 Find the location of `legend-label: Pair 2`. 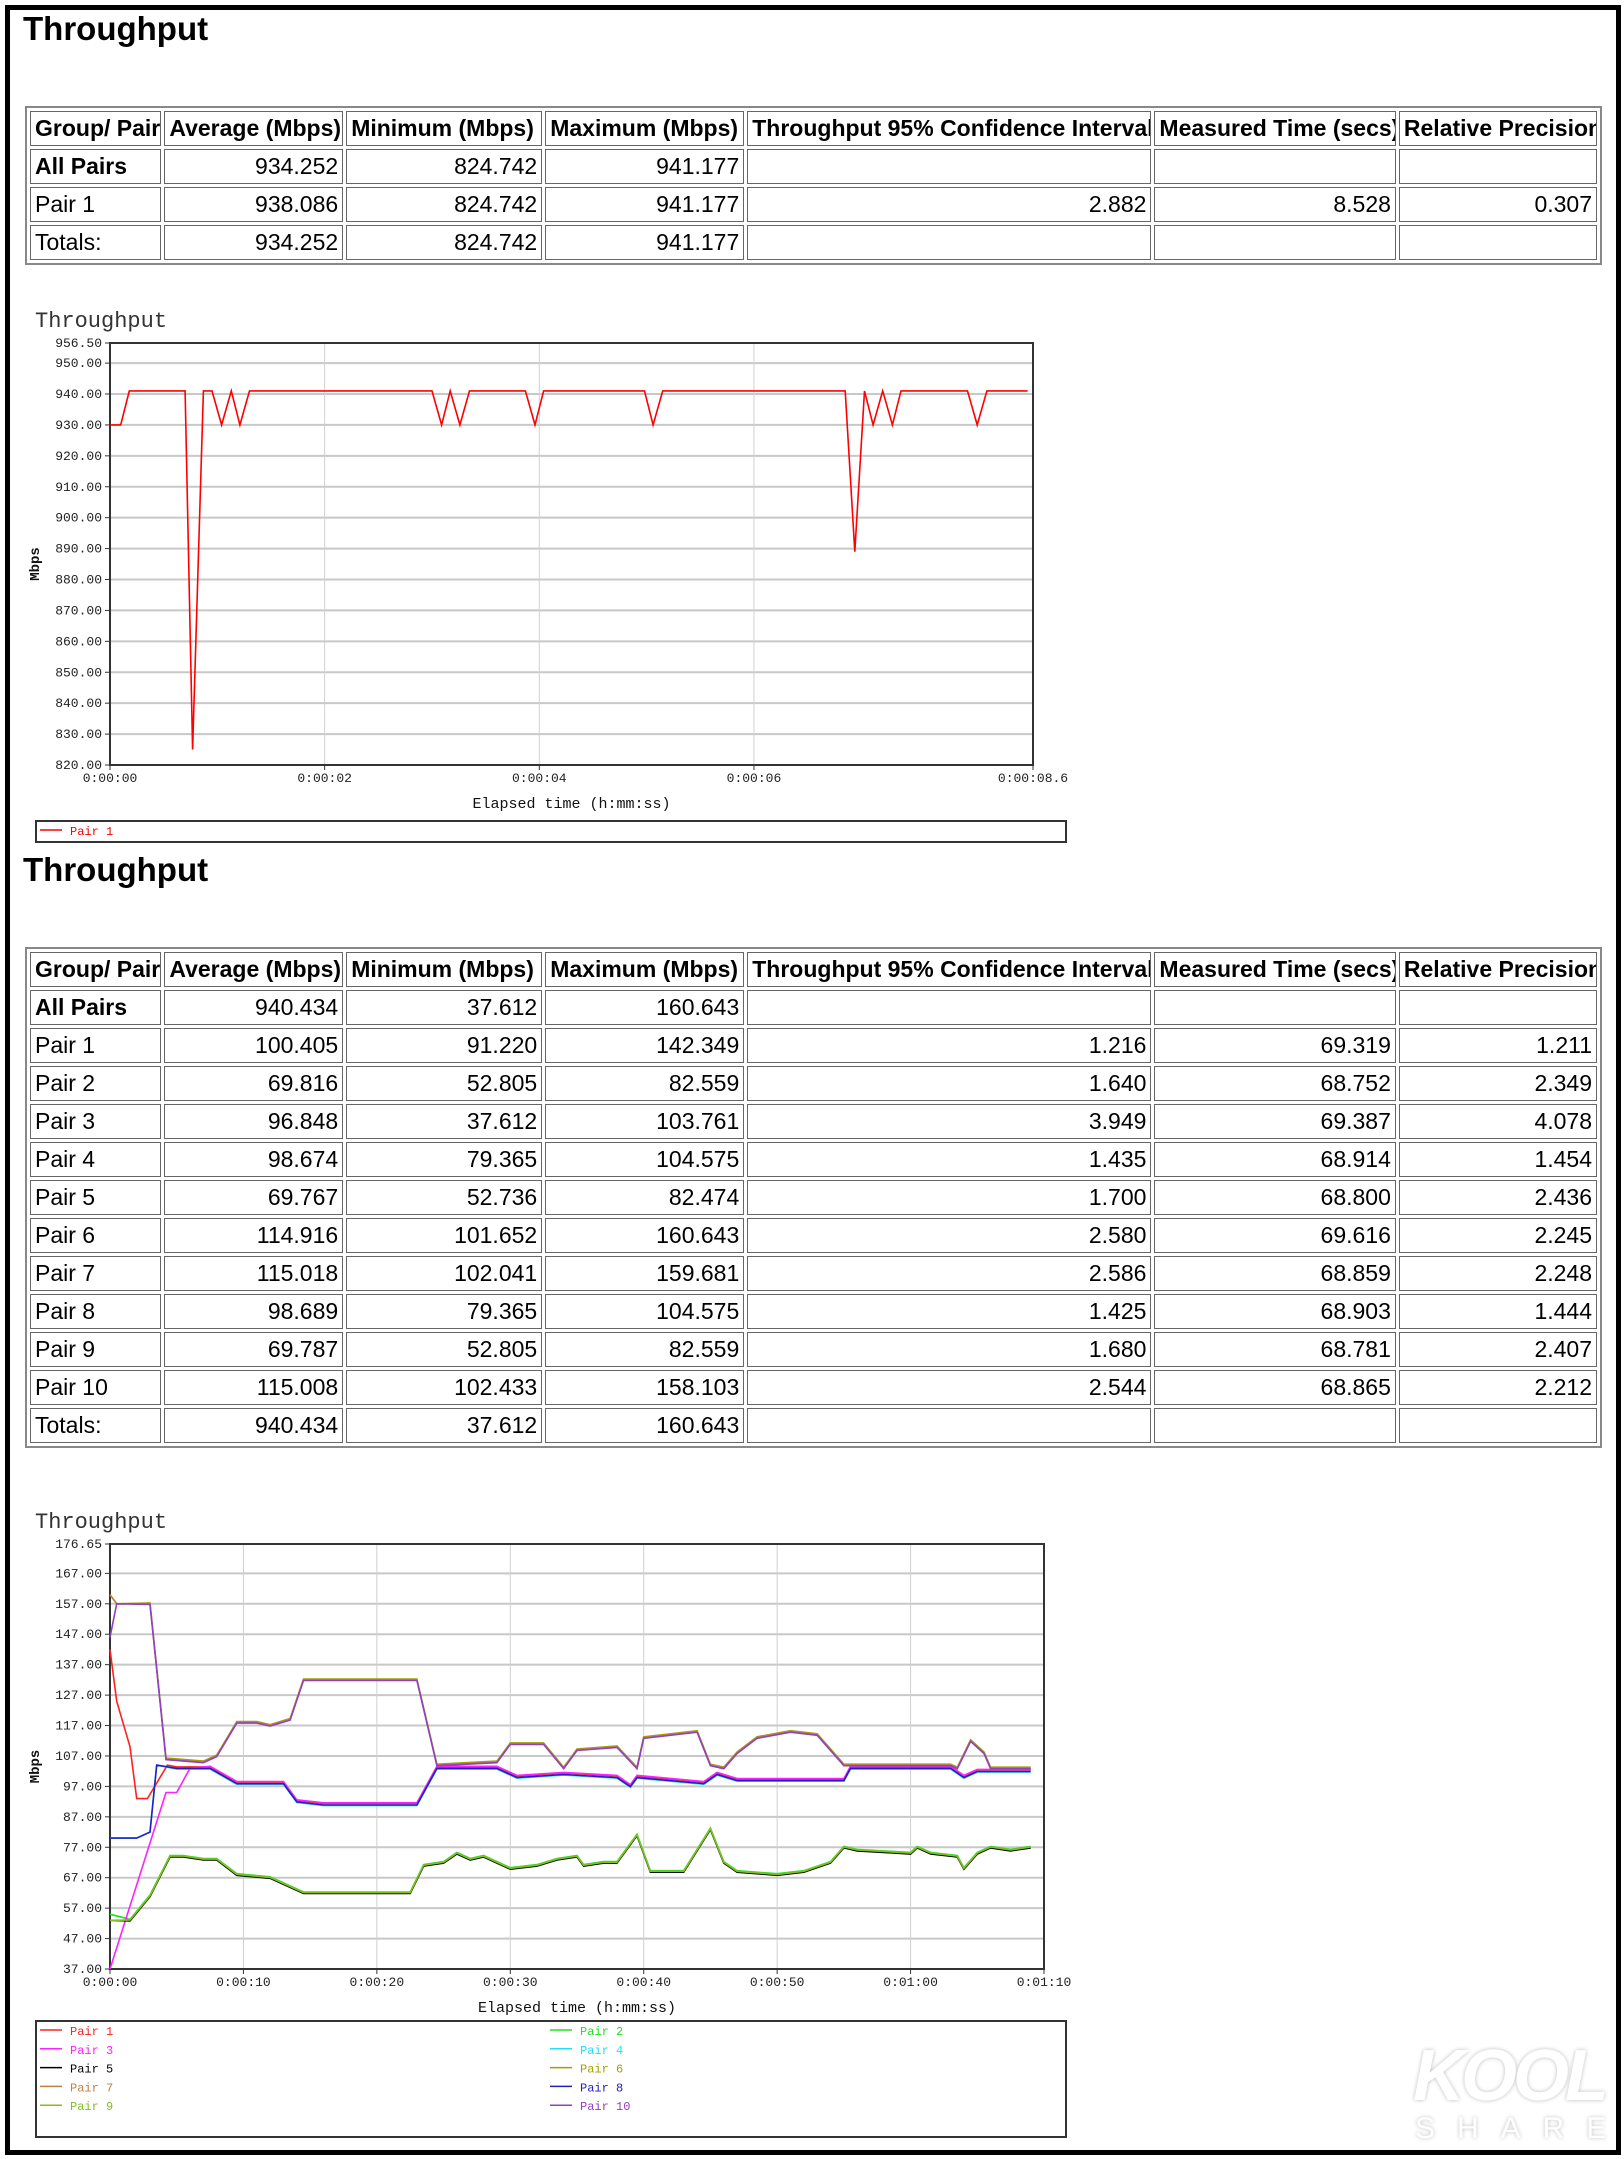

legend-label: Pair 2 is located at coordinates (601, 2032).